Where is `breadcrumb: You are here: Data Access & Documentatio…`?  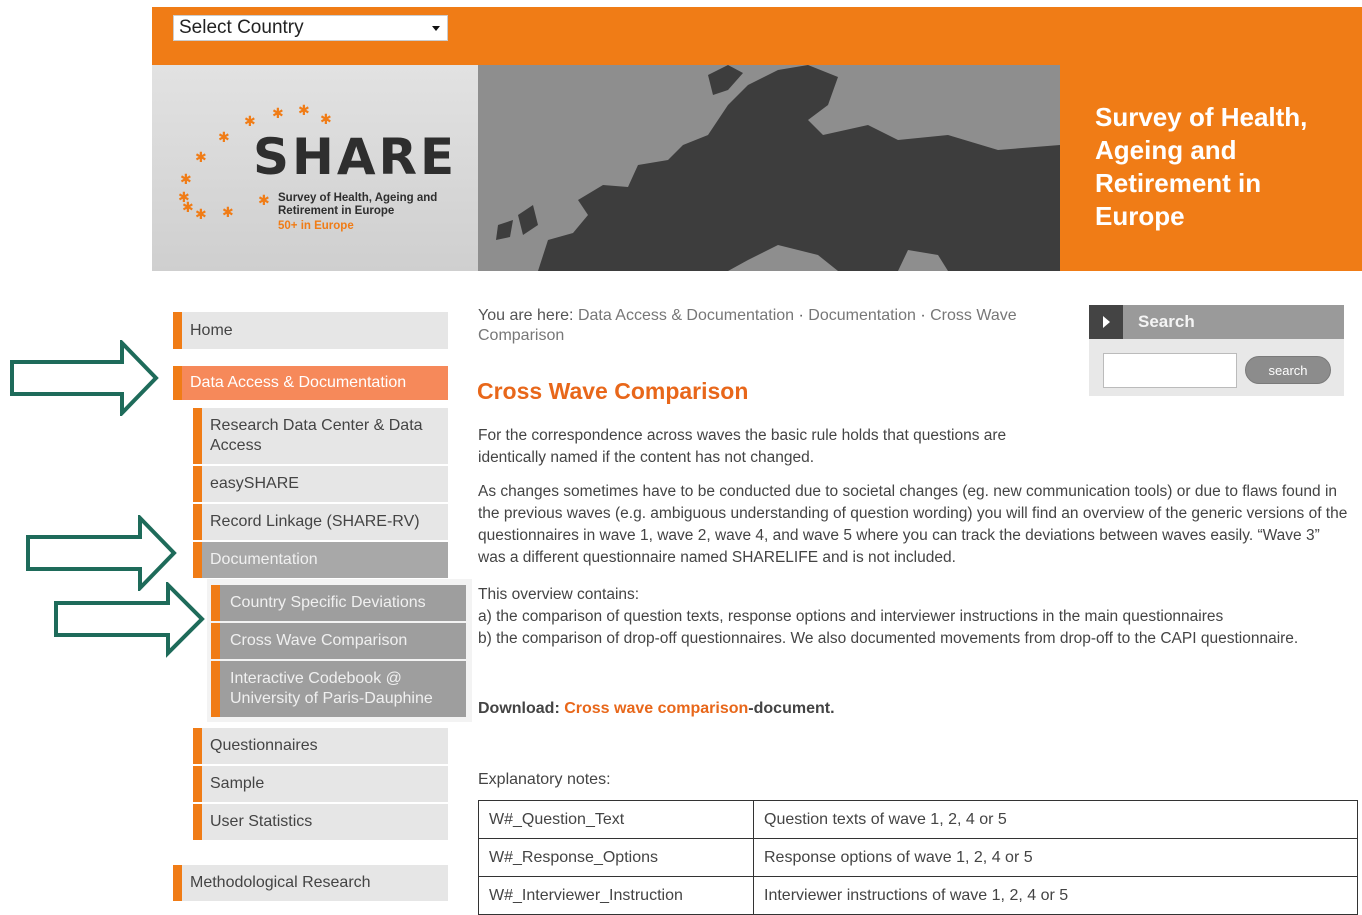 breadcrumb: You are here: Data Access & Documentatio… is located at coordinates (768, 326).